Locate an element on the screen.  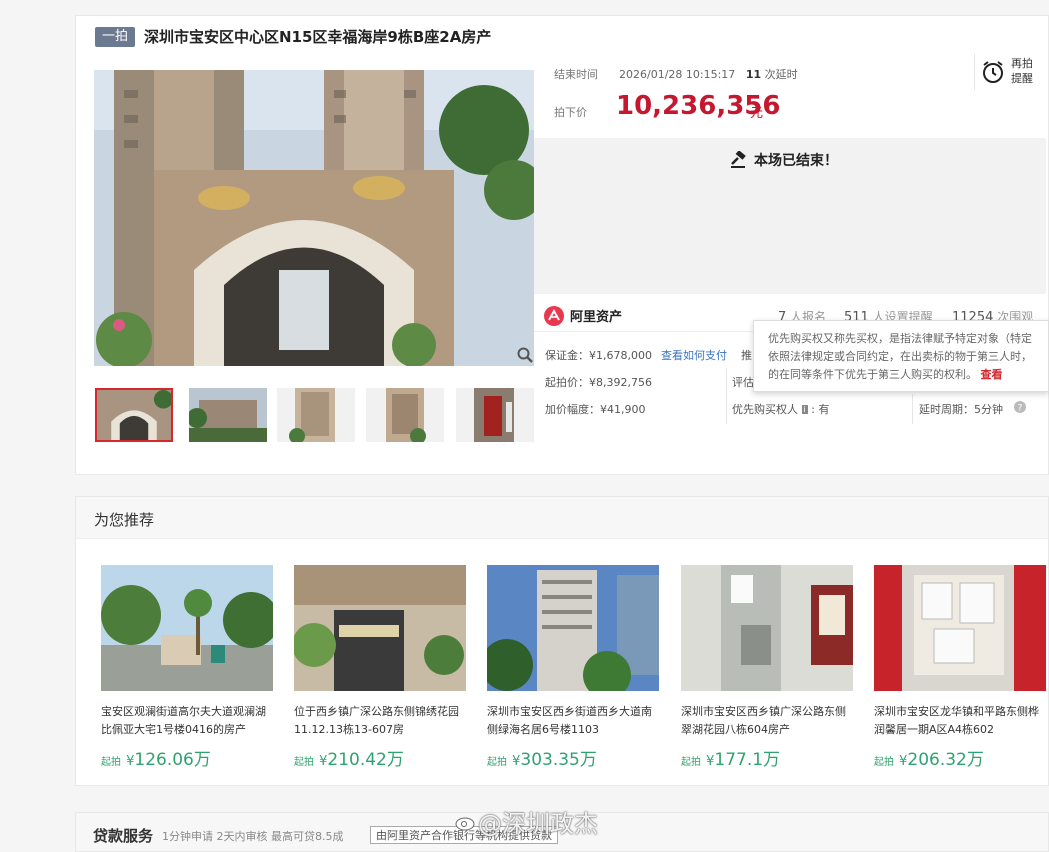
preemption-label: 优先购买权人 is located at coordinates (765, 409).